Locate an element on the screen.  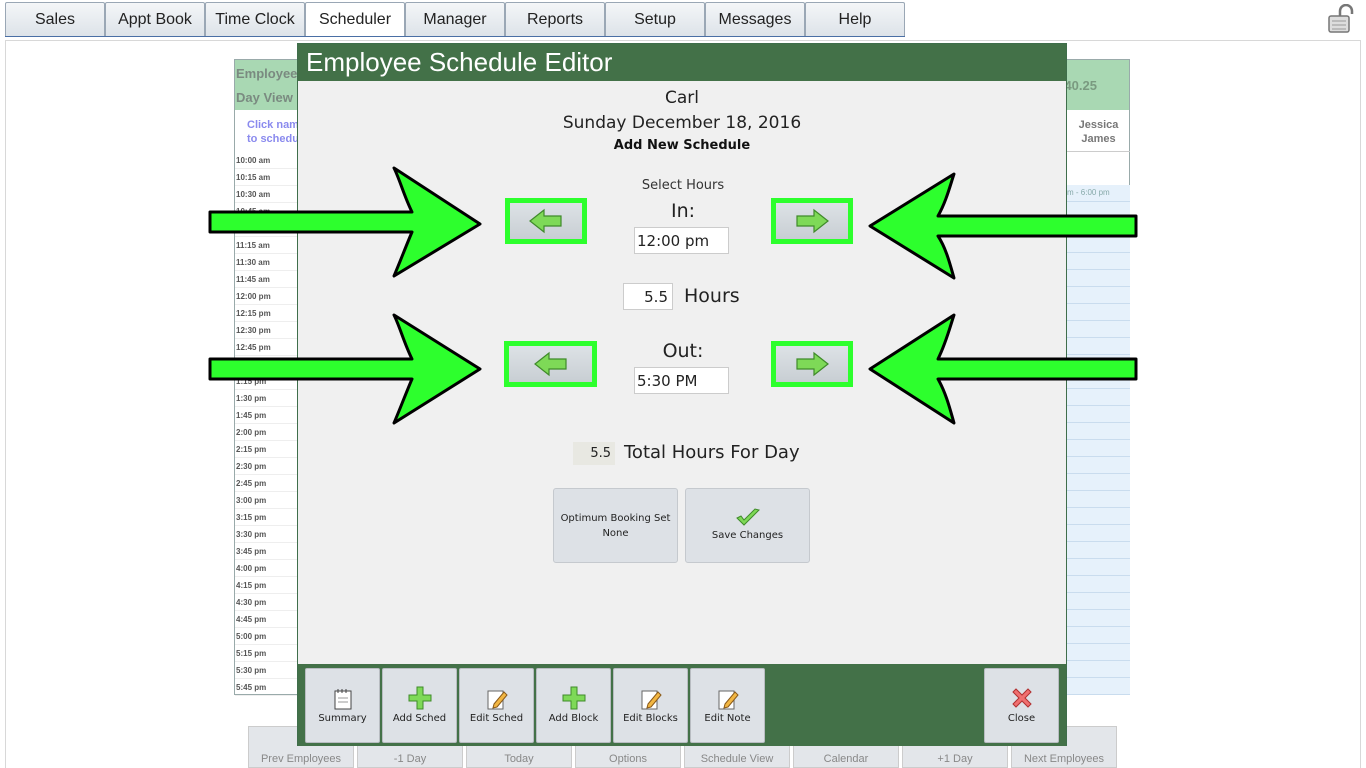
edit-note-button: Edit Note is located at coordinates (727, 705).